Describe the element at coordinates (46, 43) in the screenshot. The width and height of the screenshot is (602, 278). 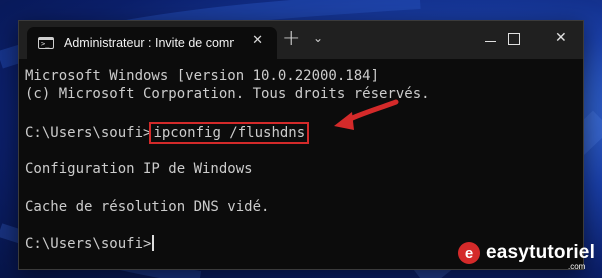
I see `terminal-icon: >_` at that location.